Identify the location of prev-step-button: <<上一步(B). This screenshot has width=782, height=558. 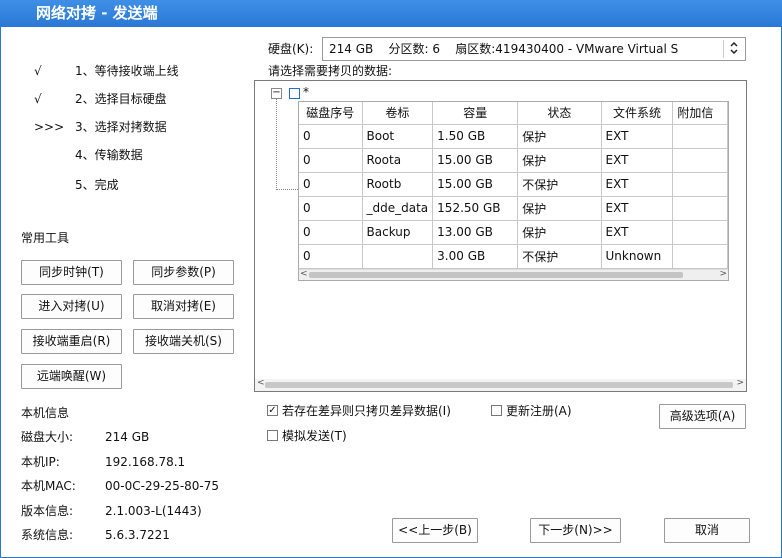
(435, 530).